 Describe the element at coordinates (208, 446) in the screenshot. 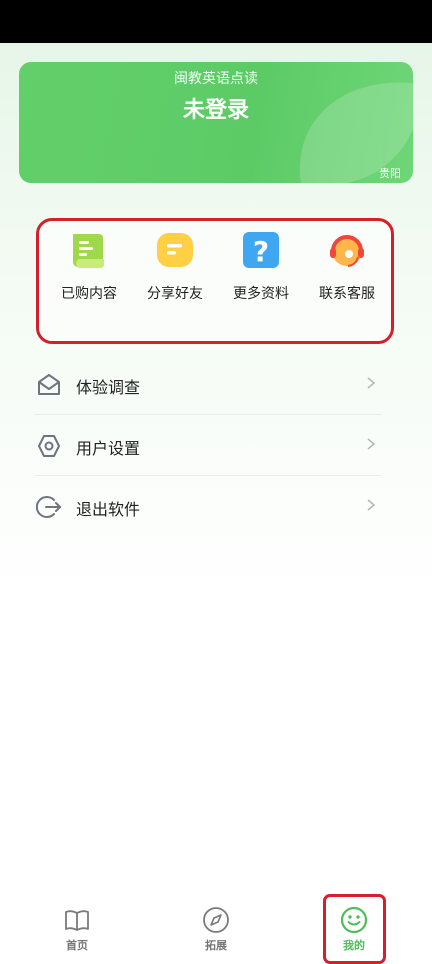

I see `menu-item-settings: 用户设置` at that location.